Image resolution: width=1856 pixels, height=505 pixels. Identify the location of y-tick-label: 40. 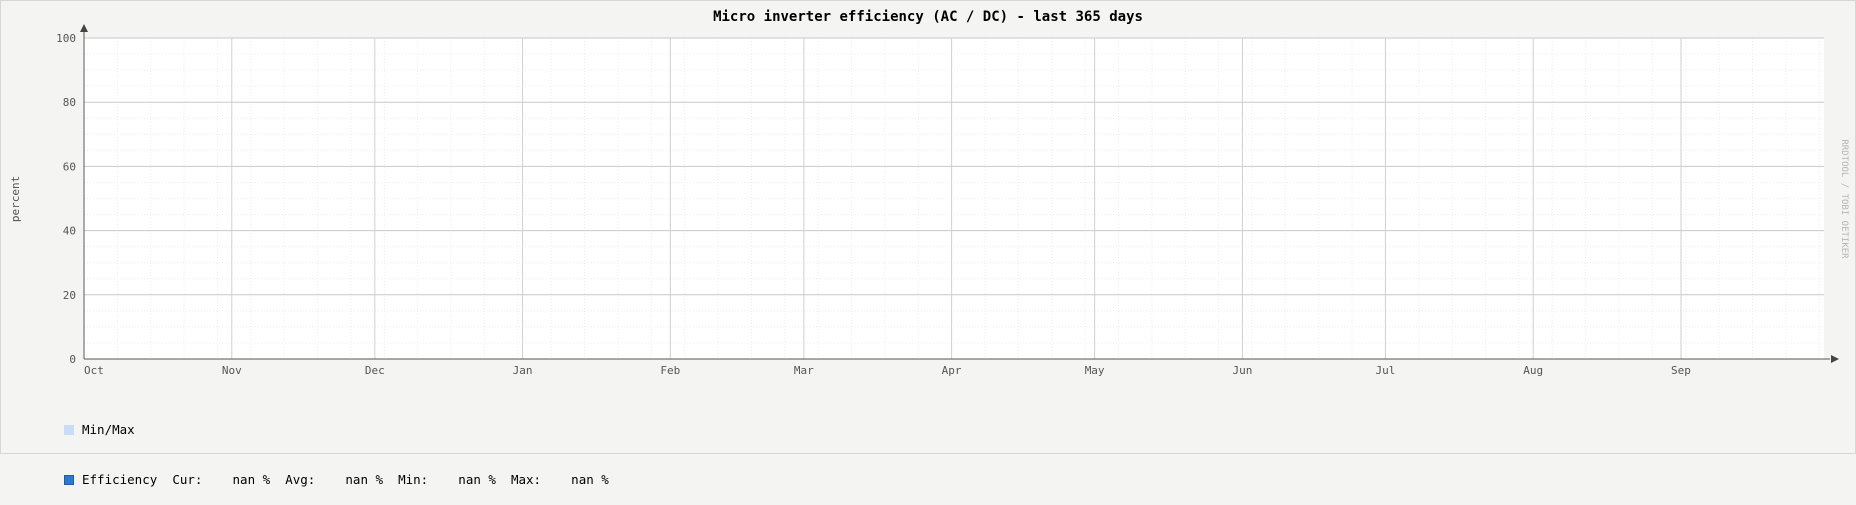
(69, 231).